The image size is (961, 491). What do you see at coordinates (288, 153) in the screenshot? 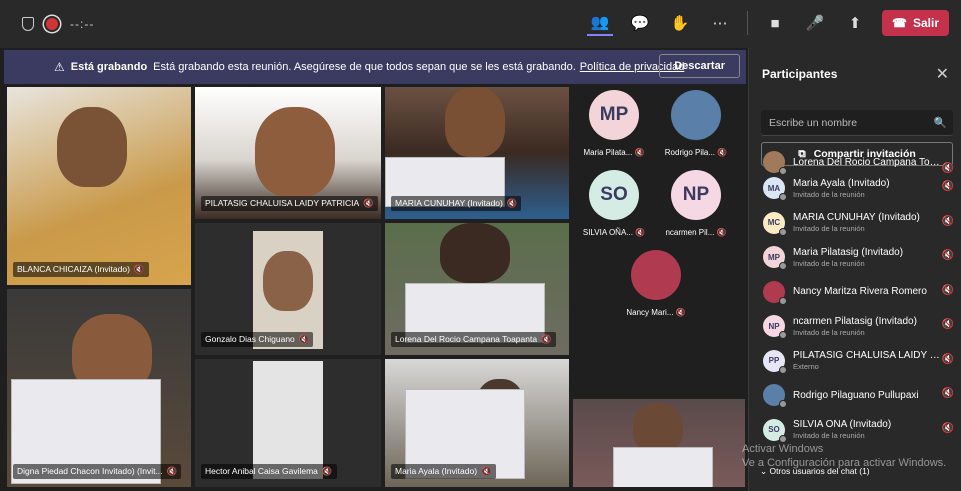
I see `video-tile: PILATASIG CHALUISA LAIDY PATRICIA 🔇` at bounding box center [288, 153].